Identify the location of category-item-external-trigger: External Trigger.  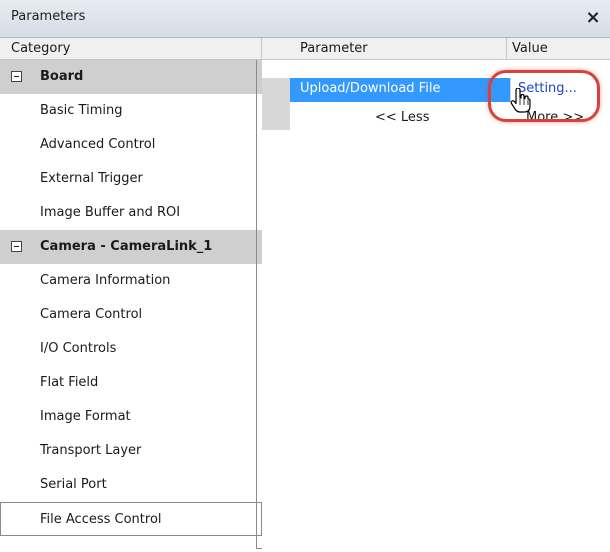
(131, 179).